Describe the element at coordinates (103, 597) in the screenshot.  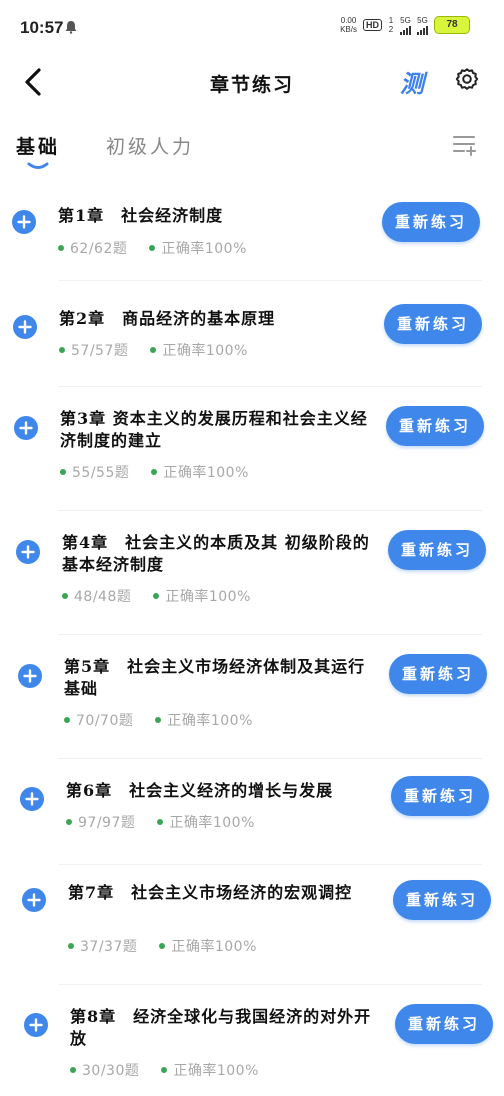
I see `question-count-text: 48/48题` at that location.